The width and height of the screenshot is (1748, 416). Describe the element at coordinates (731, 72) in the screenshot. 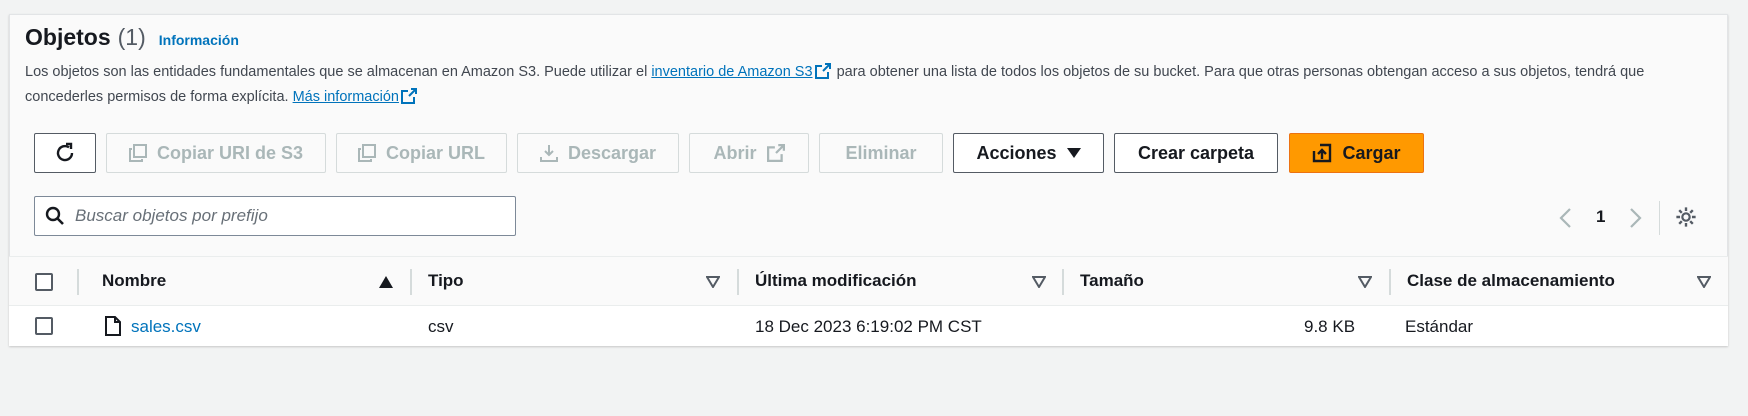

I see `inventory-link: inventario de Amazon S3` at that location.